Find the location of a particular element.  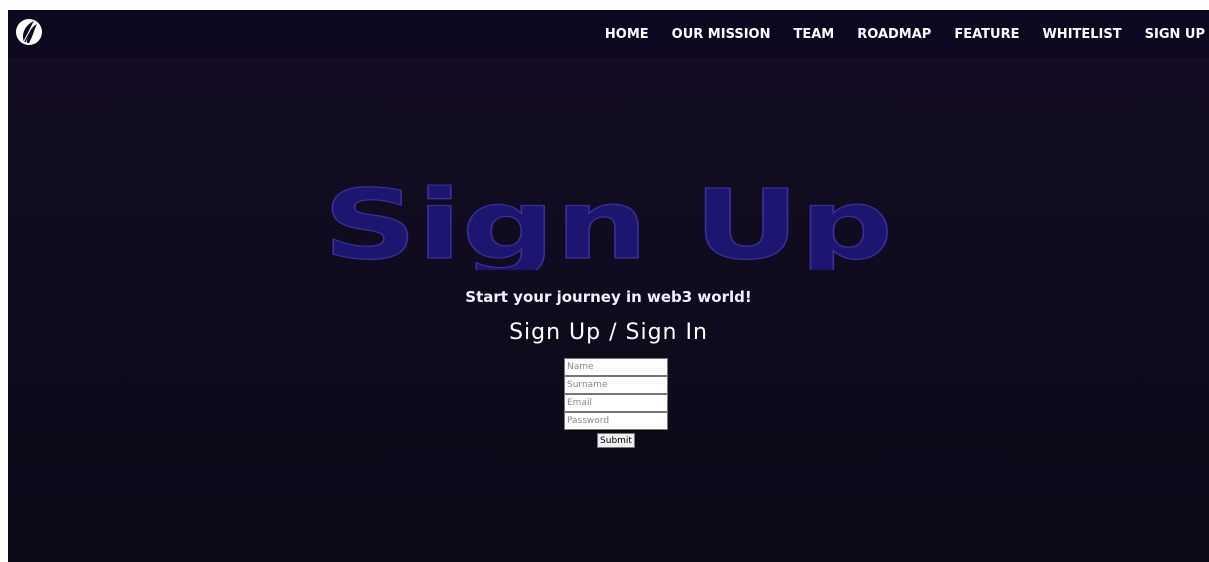

hero-title: Sign Up is located at coordinates (607, 220).